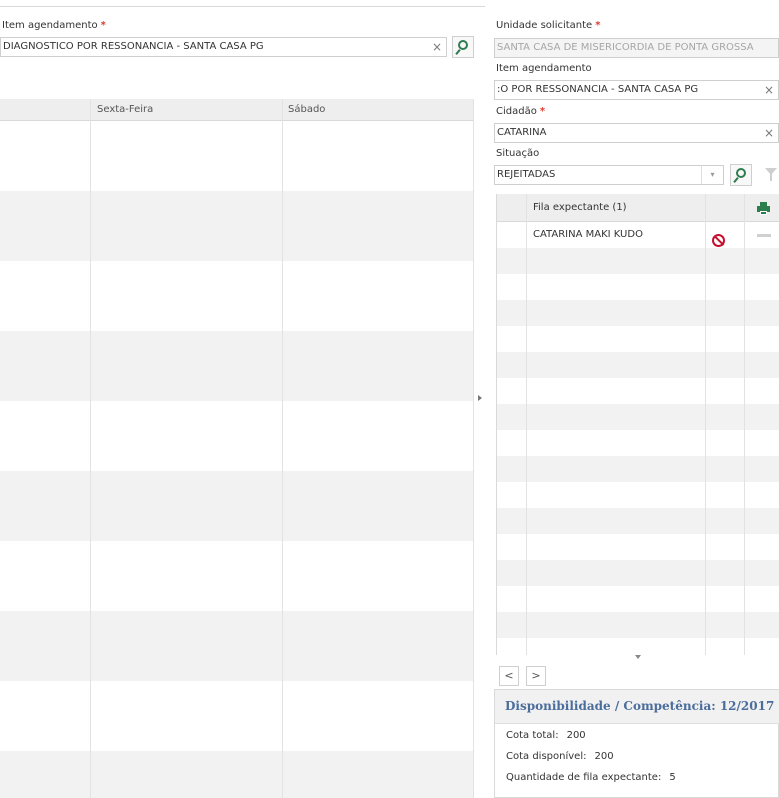 The width and height of the screenshot is (779, 798). What do you see at coordinates (544, 68) in the screenshot?
I see `right-item-agendamento-label: Item agendamento` at bounding box center [544, 68].